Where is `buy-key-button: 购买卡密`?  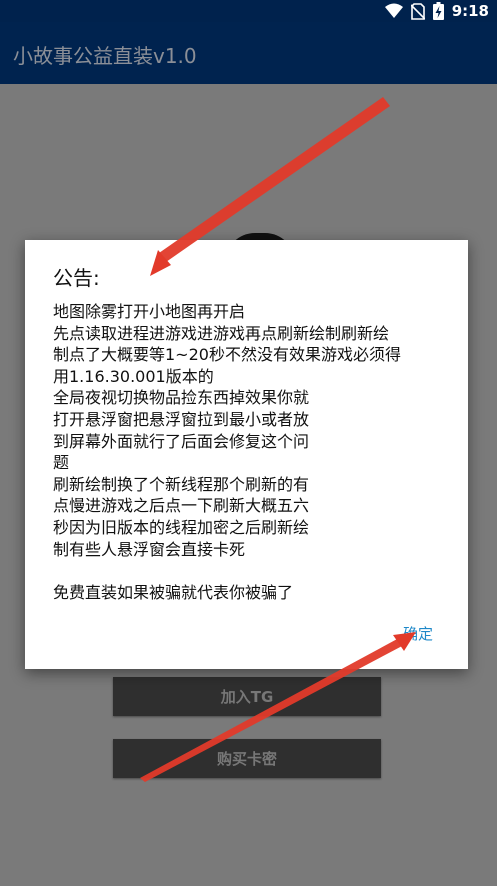
buy-key-button: 购买卡密 is located at coordinates (247, 758).